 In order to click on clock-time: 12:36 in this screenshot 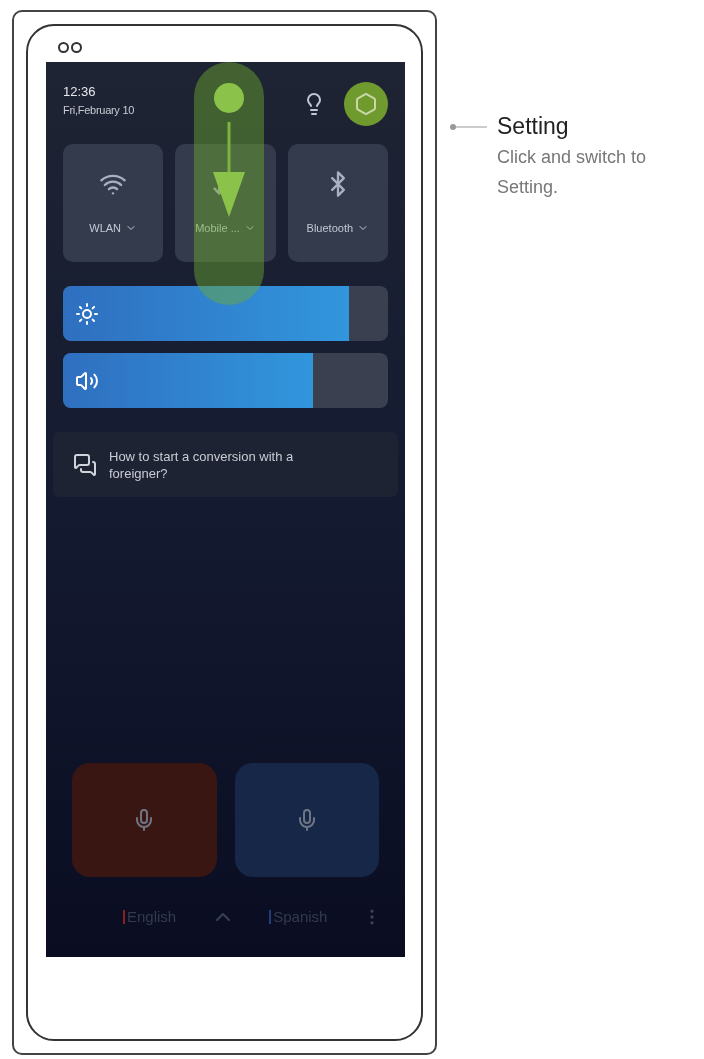, I will do `click(80, 92)`.